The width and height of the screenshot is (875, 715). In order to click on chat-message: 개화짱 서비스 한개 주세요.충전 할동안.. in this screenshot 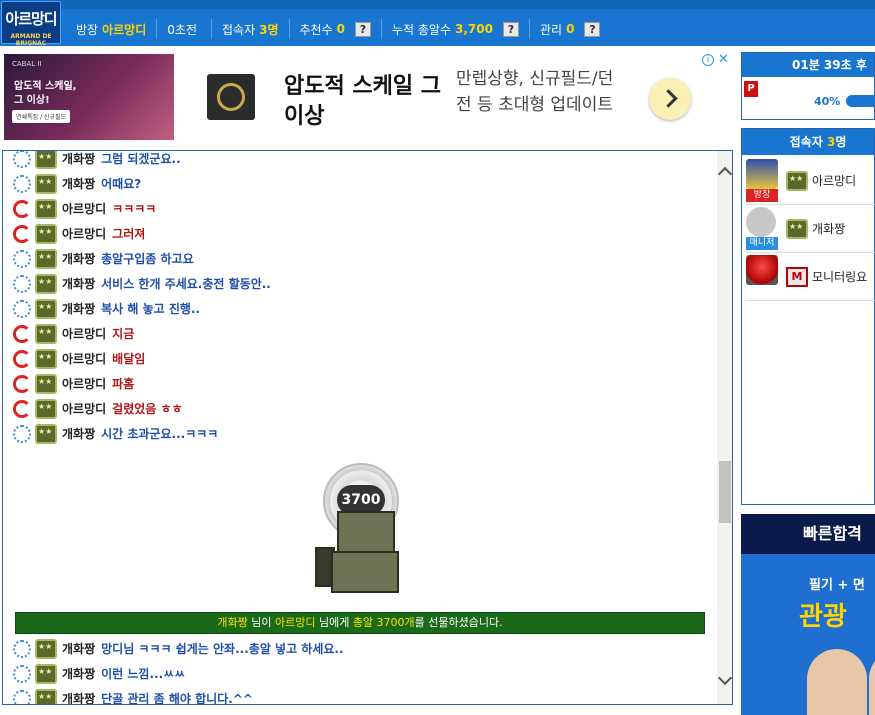, I will do `click(142, 283)`.